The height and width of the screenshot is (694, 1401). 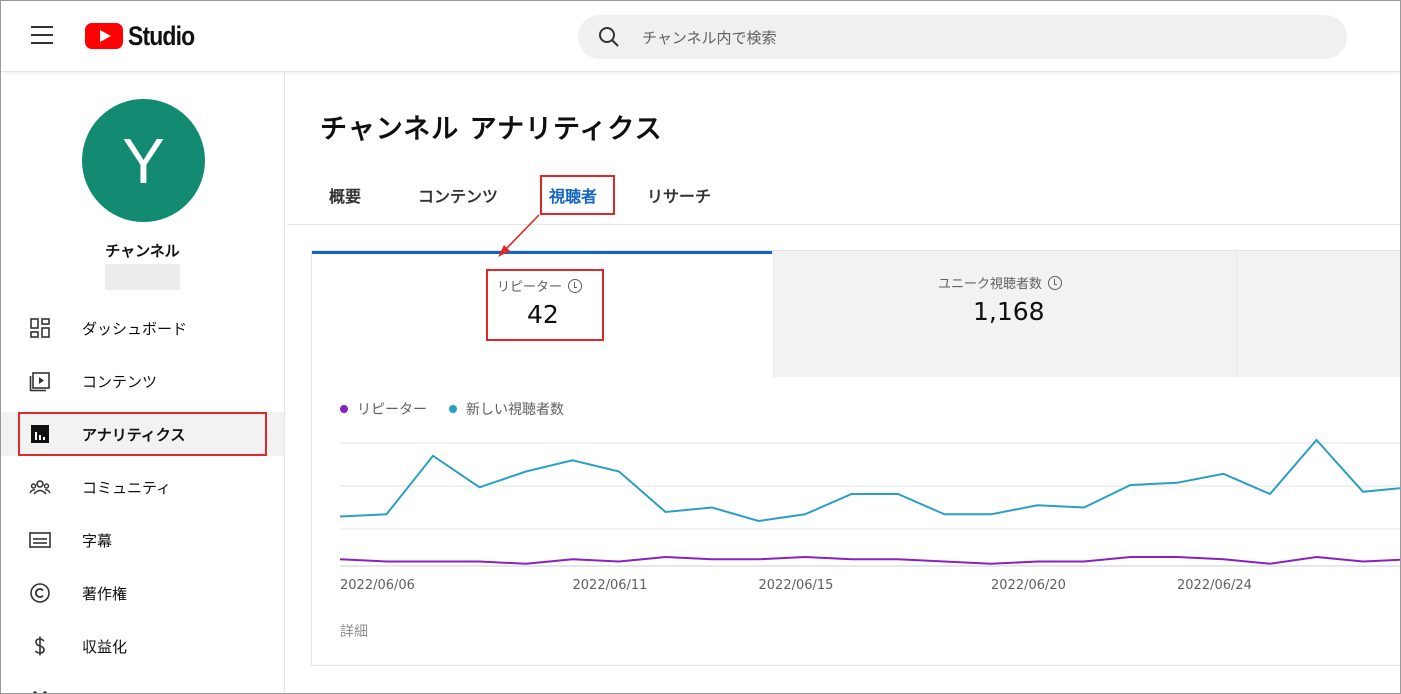 I want to click on app-name: Studio, so click(x=161, y=35).